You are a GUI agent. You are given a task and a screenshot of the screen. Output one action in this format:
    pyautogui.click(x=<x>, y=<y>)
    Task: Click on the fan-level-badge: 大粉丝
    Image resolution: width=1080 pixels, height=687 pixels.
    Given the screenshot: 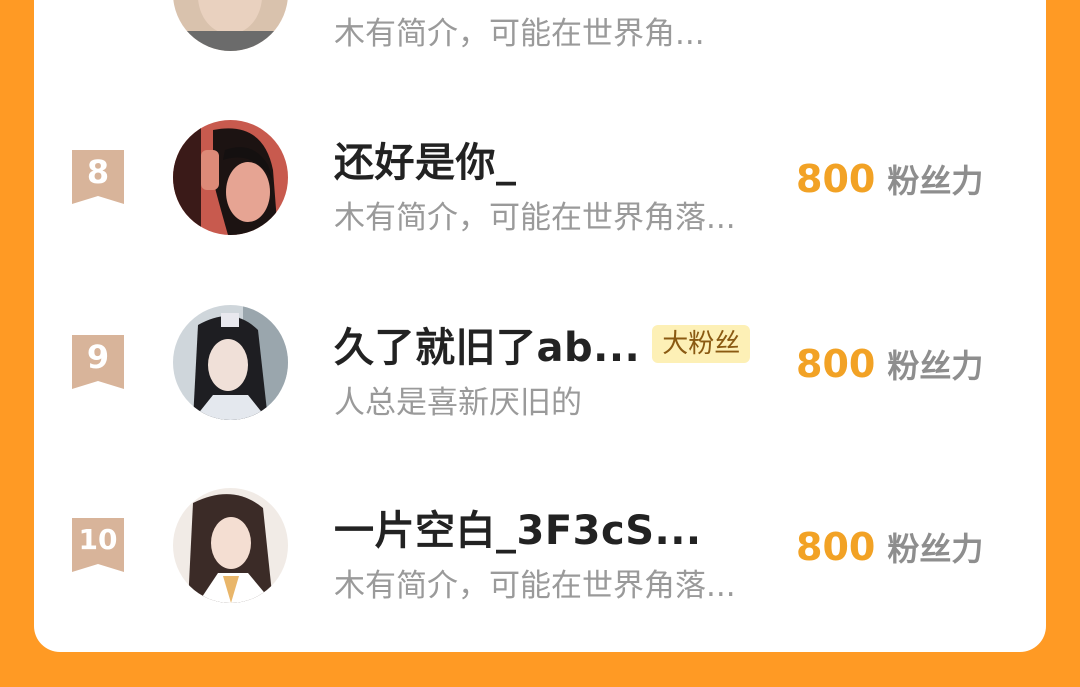 What is the action you would take?
    pyautogui.click(x=701, y=344)
    